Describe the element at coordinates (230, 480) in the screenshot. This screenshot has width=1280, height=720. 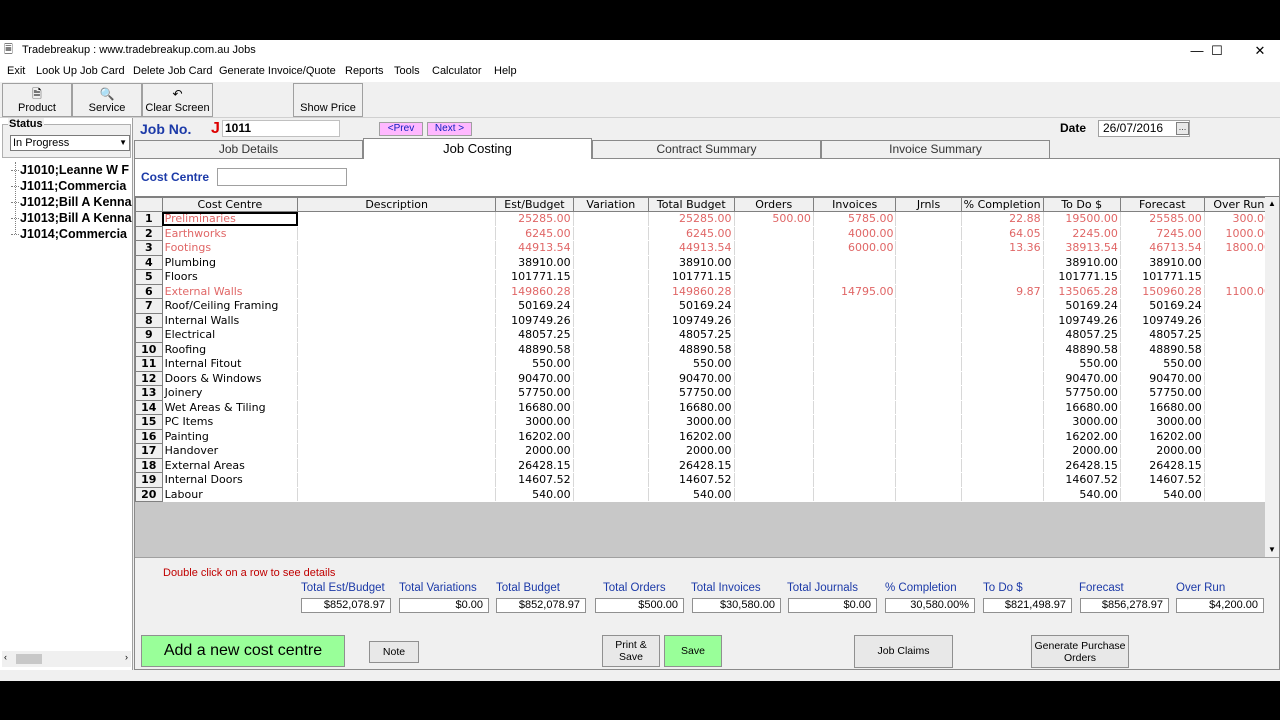
I see `table-cell: Internal Doors` at that location.